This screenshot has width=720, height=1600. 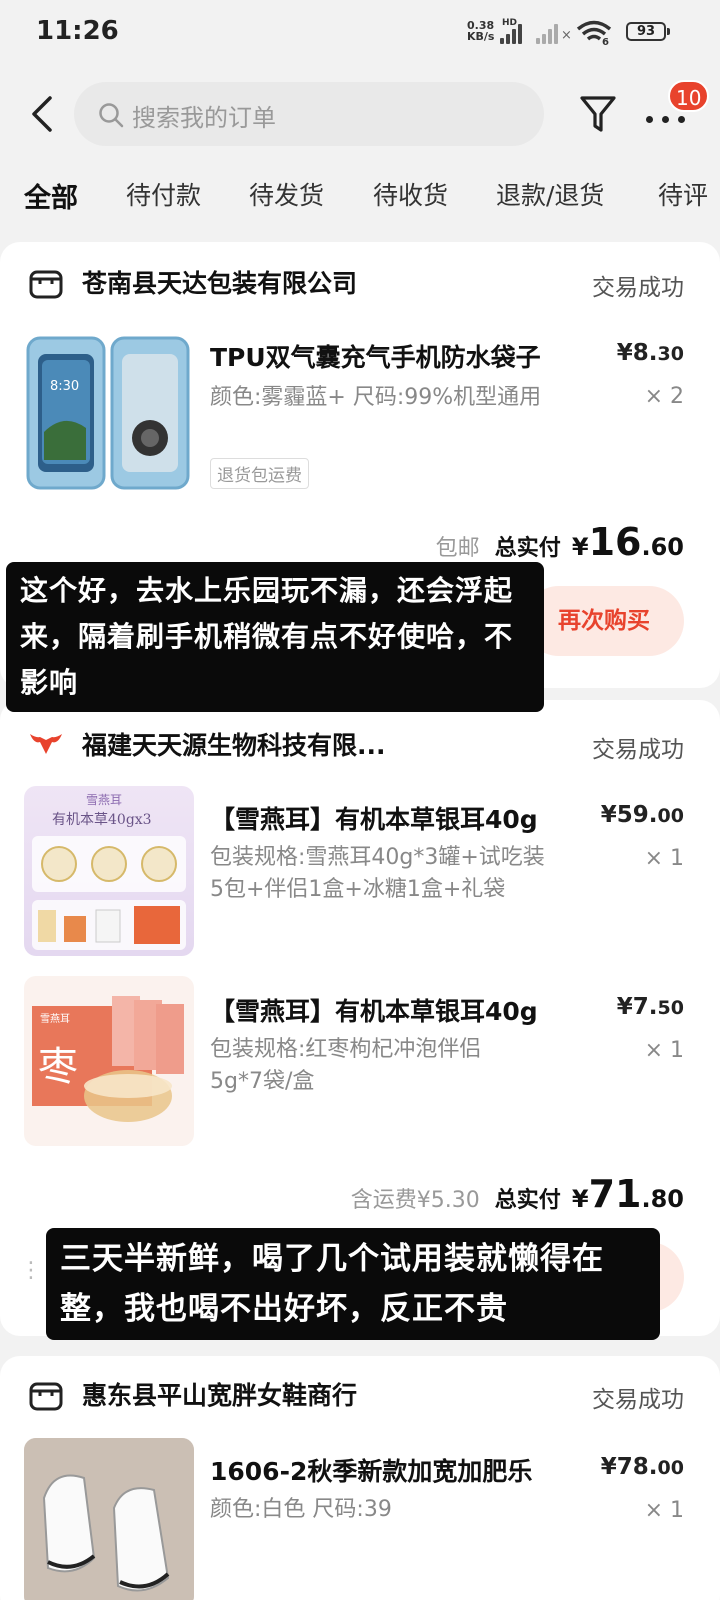 What do you see at coordinates (554, 33) in the screenshot?
I see `signal-2-icon: ×` at bounding box center [554, 33].